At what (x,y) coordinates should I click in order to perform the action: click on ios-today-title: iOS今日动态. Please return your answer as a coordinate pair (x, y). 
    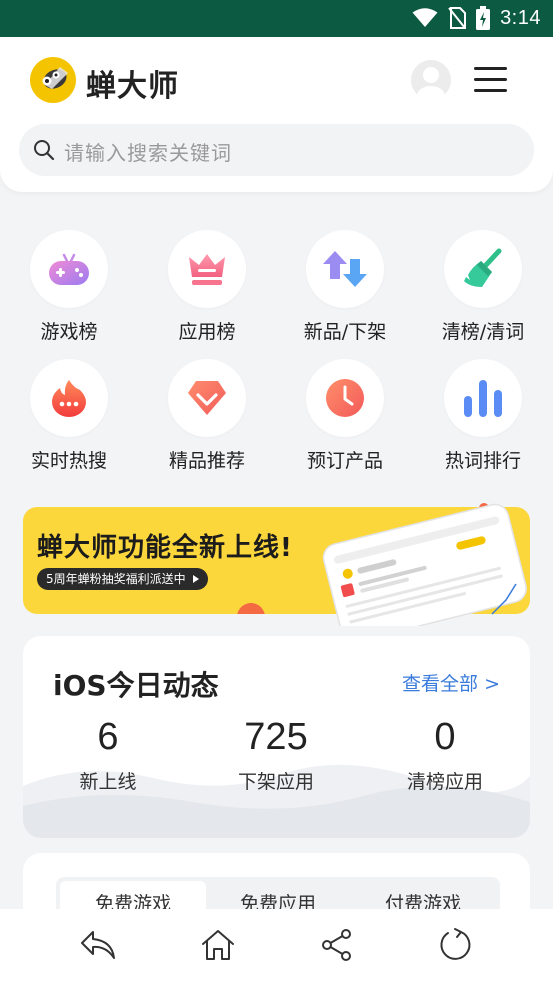
    Looking at the image, I should click on (136, 685).